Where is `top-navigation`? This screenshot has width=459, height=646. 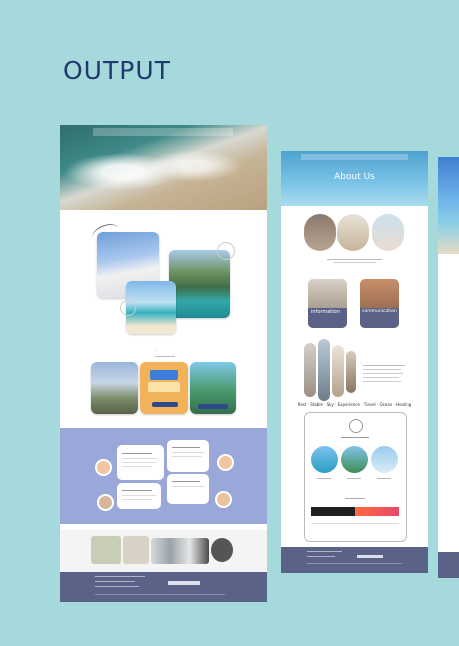
top-navigation is located at coordinates (354, 157).